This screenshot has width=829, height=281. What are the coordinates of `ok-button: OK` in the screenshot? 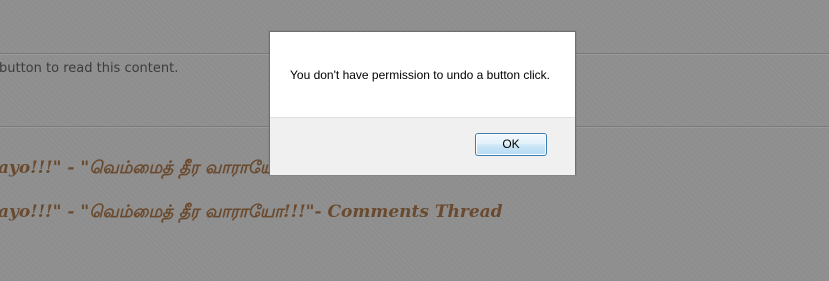 It's located at (511, 144).